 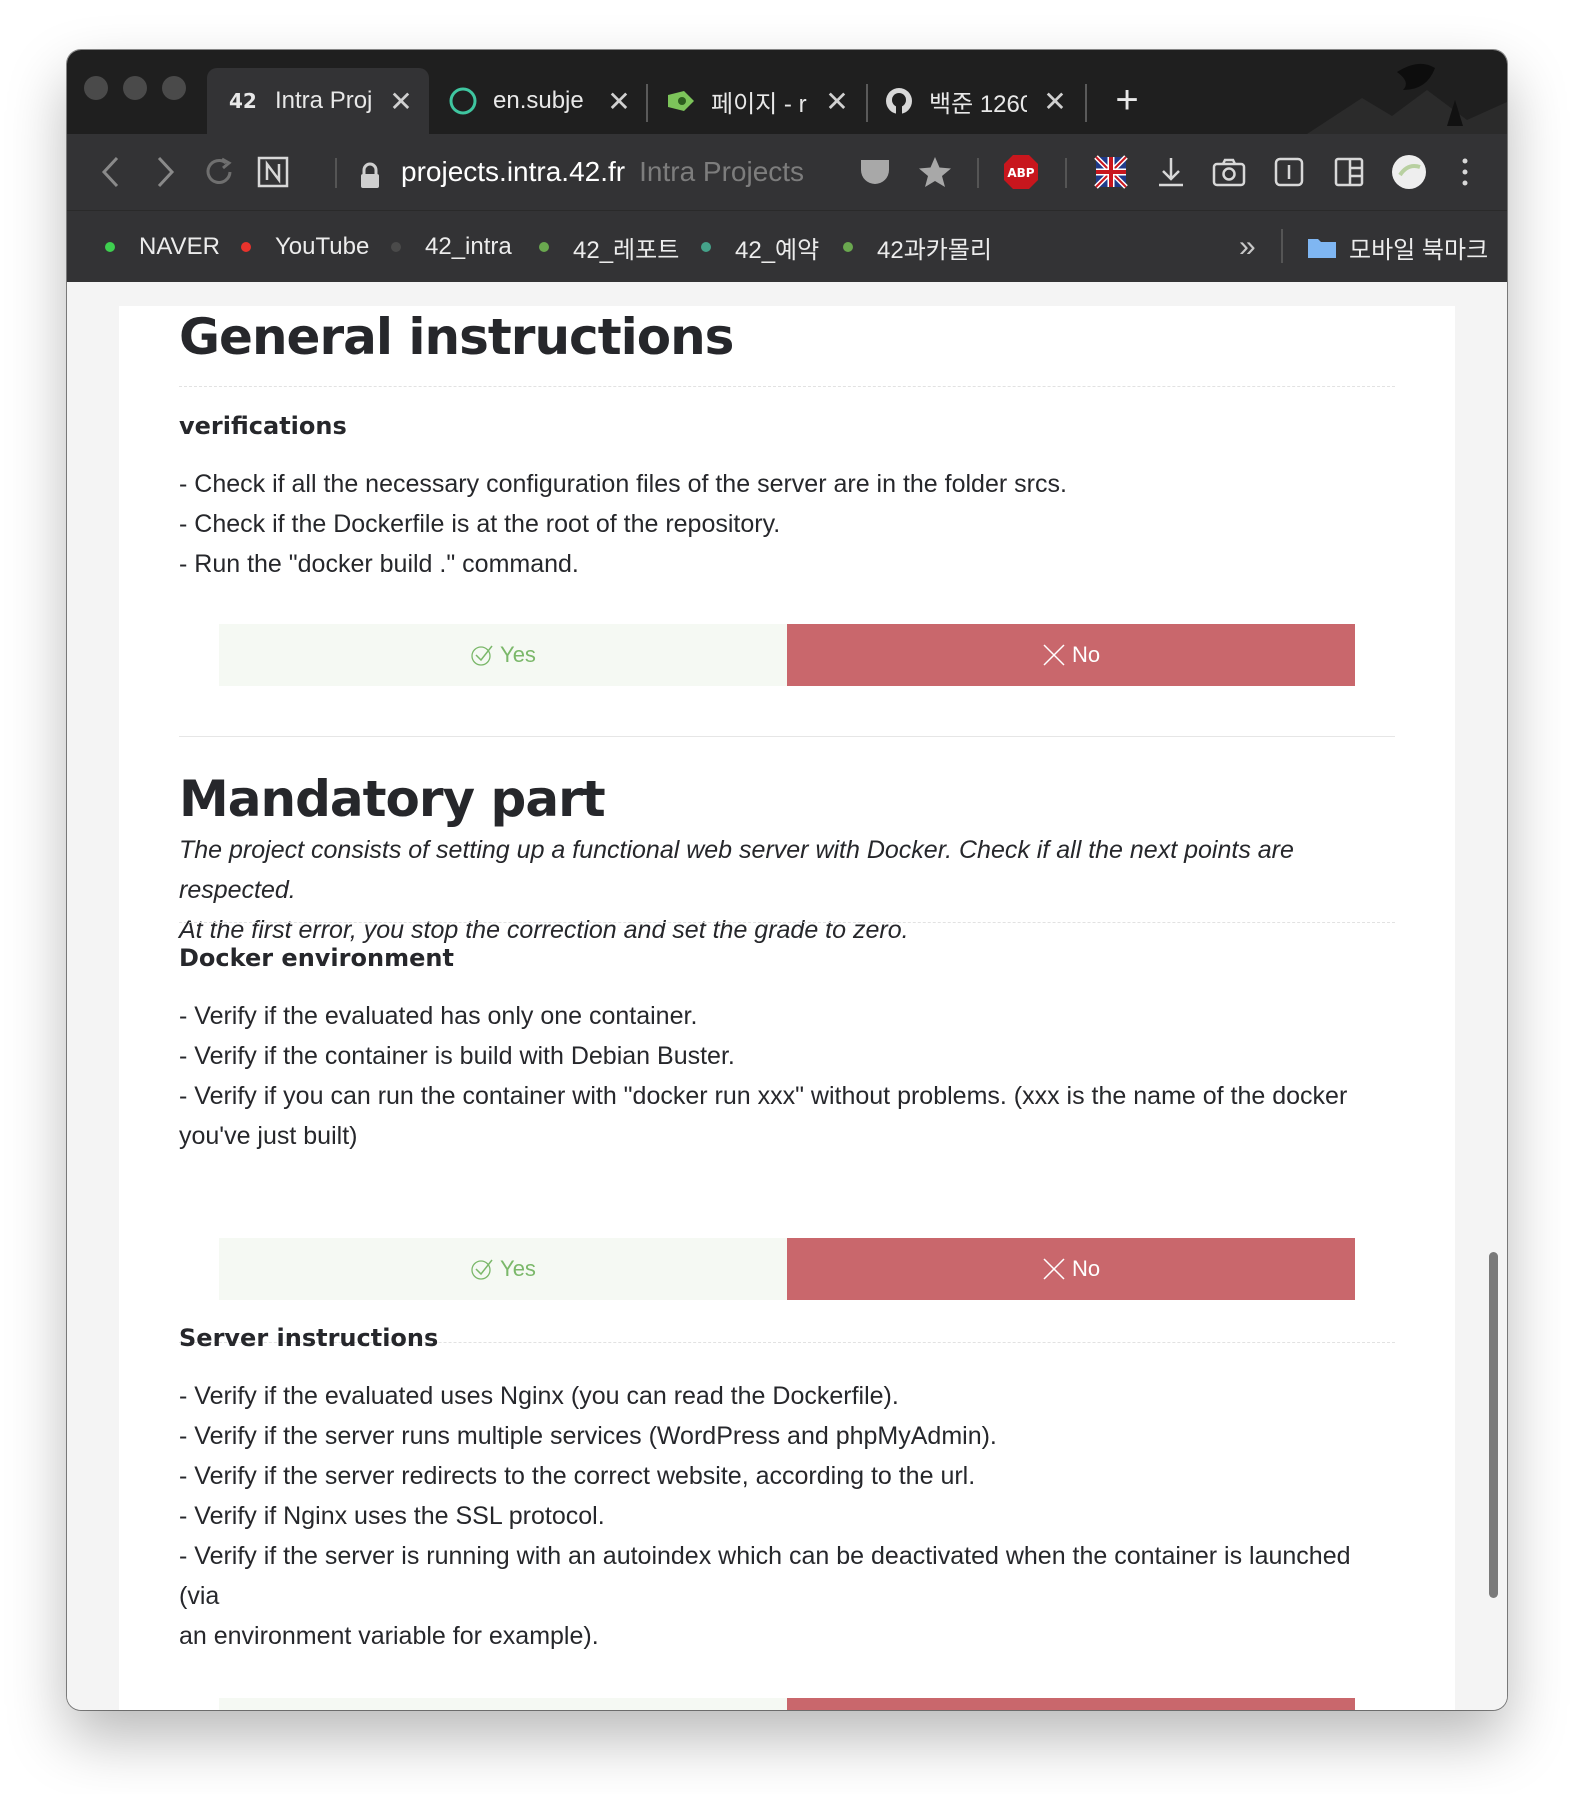 I want to click on bookmark-42-reservation: 42_예약, so click(x=760, y=247).